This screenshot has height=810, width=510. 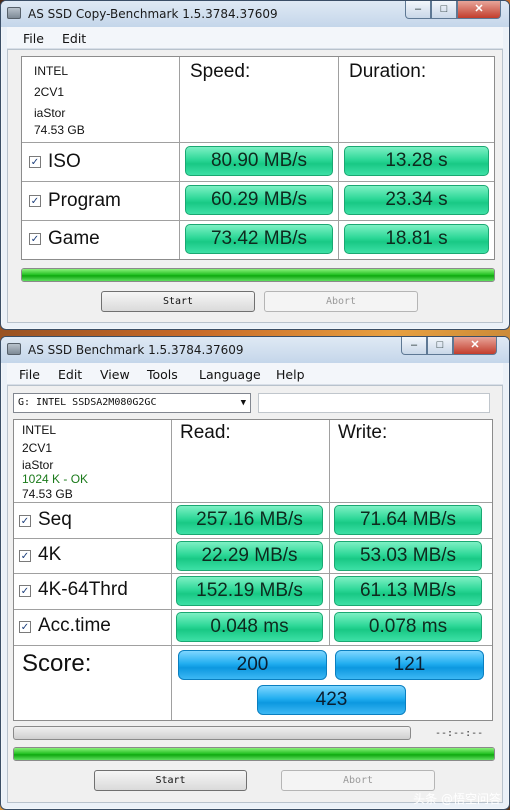 I want to click on 4k-write-value: 53.03 MB/s, so click(x=408, y=556).